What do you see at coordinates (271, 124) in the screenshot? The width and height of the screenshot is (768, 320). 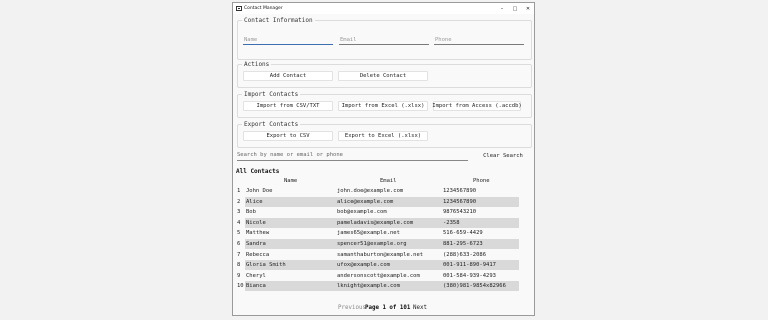 I see `export-contacts-legend: Export Contacts` at bounding box center [271, 124].